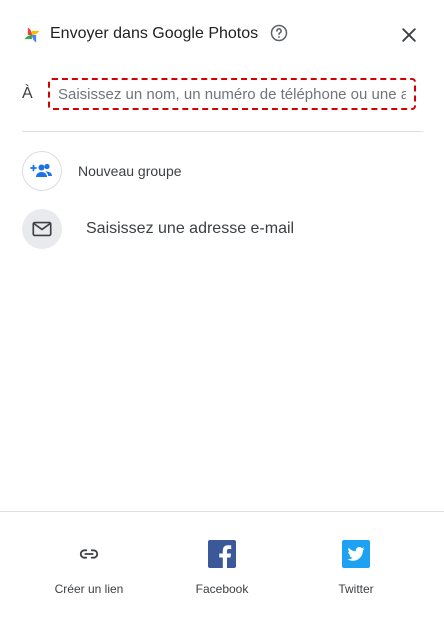 The width and height of the screenshot is (444, 619). I want to click on close-icon, so click(409, 35).